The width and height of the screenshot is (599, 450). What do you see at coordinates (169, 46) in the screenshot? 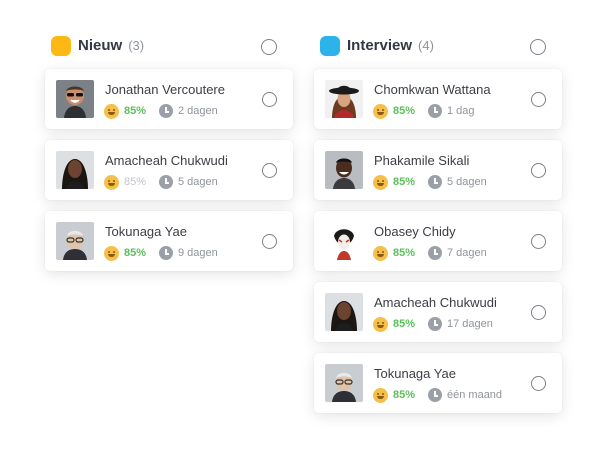
I see `column-header: Nieuw (3)` at bounding box center [169, 46].